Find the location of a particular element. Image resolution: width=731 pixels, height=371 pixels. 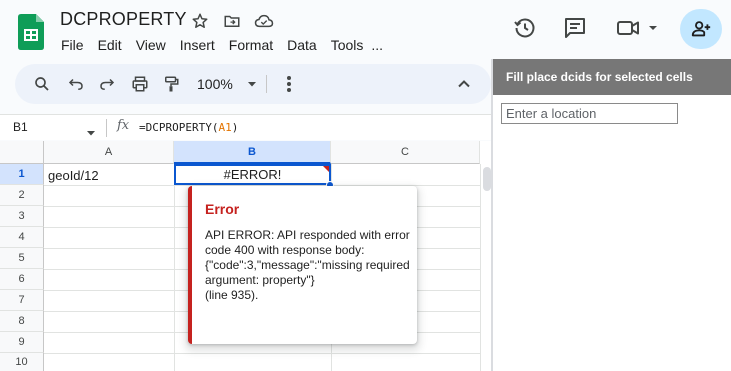

menu-data: Data is located at coordinates (302, 46).